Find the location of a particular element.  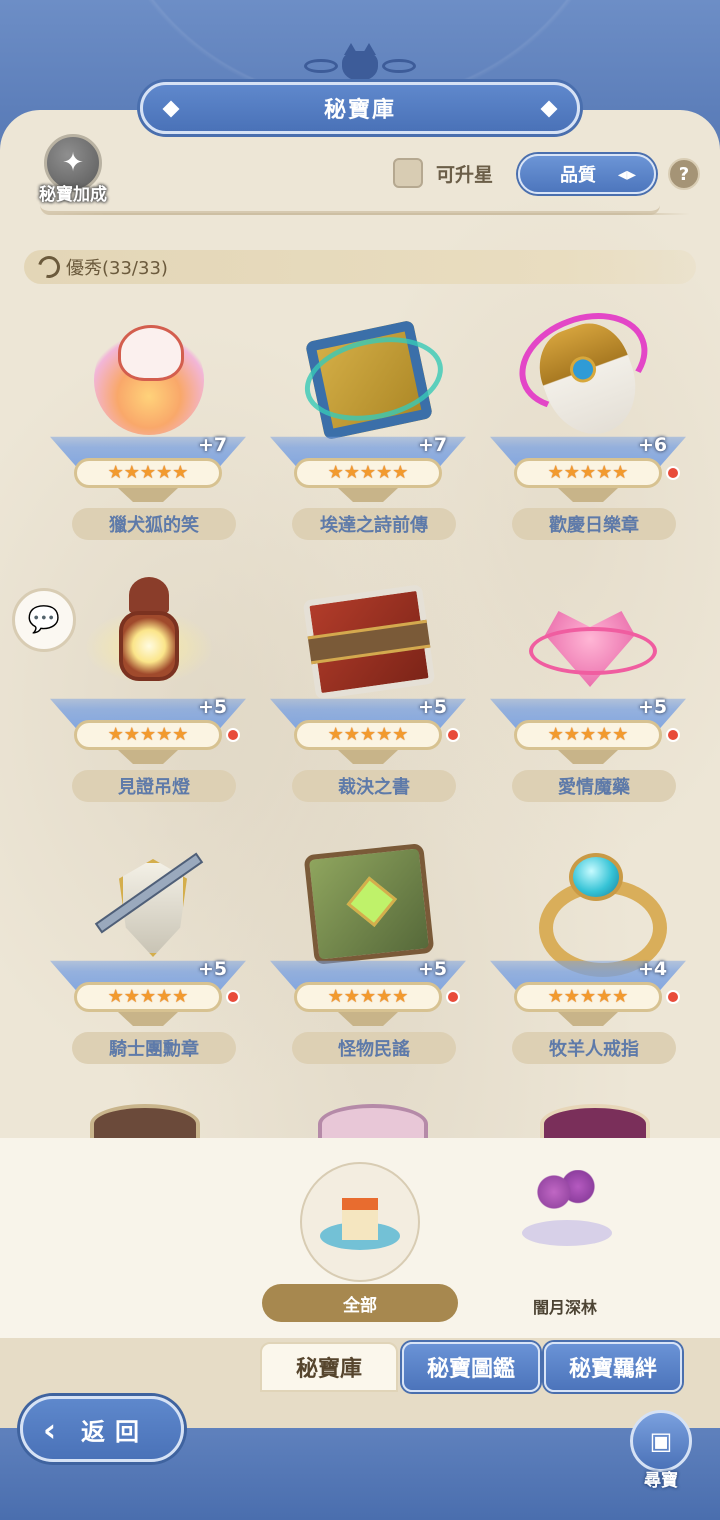

treasure-card: ★★★★★ +5 怪物民謠 is located at coordinates (368, 949).